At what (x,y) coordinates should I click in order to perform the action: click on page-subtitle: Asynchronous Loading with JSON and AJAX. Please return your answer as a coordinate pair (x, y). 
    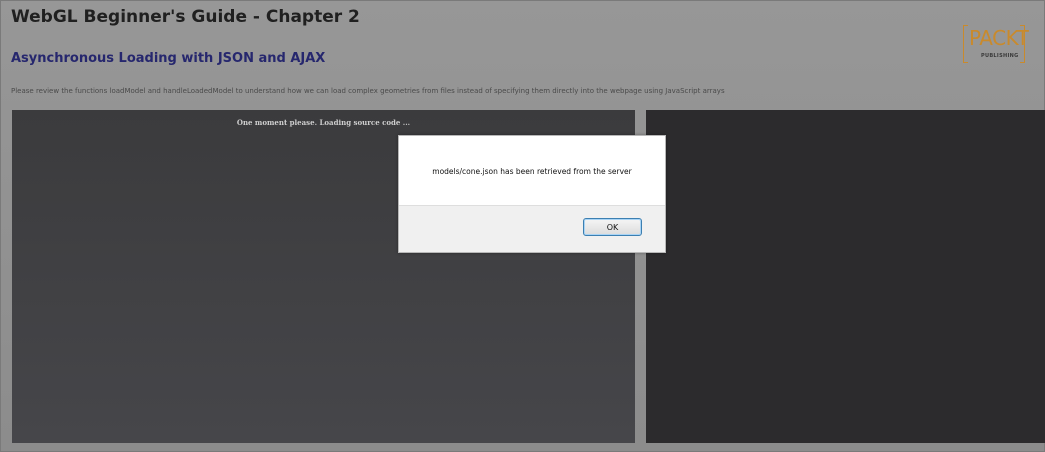
    Looking at the image, I should click on (168, 58).